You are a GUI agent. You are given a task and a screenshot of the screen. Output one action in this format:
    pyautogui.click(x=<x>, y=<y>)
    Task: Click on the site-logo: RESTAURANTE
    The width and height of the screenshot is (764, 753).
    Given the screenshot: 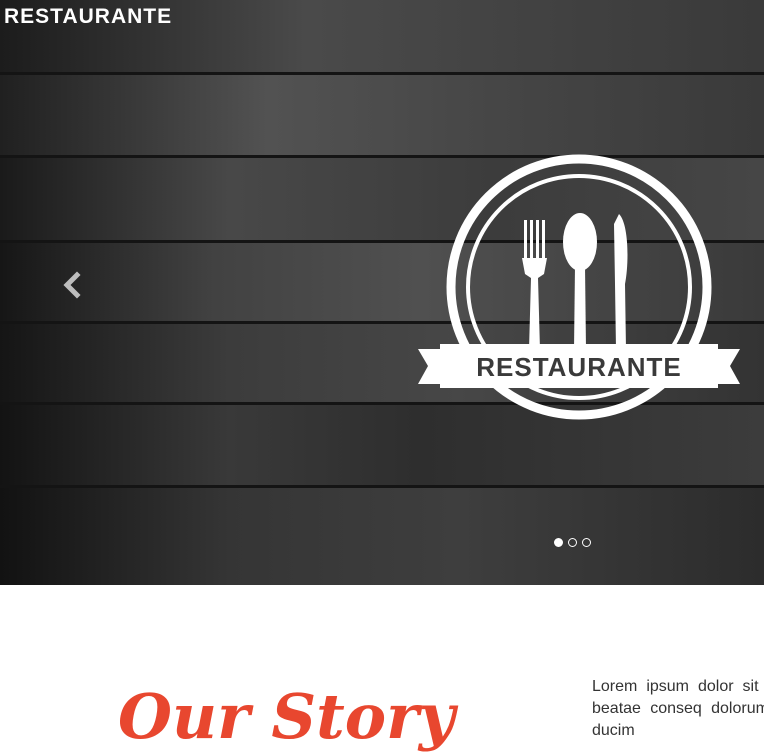 What is the action you would take?
    pyautogui.click(x=88, y=17)
    